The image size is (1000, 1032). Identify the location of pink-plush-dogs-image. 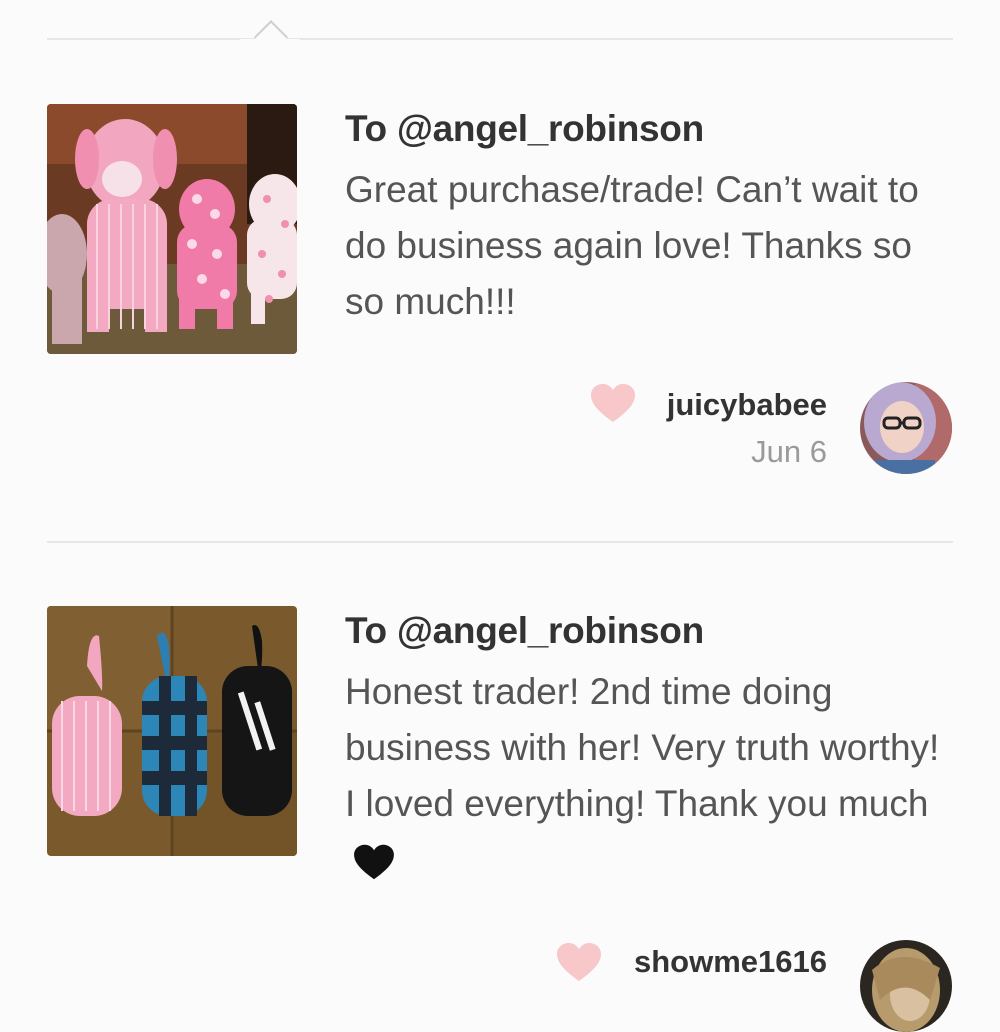
(172, 229).